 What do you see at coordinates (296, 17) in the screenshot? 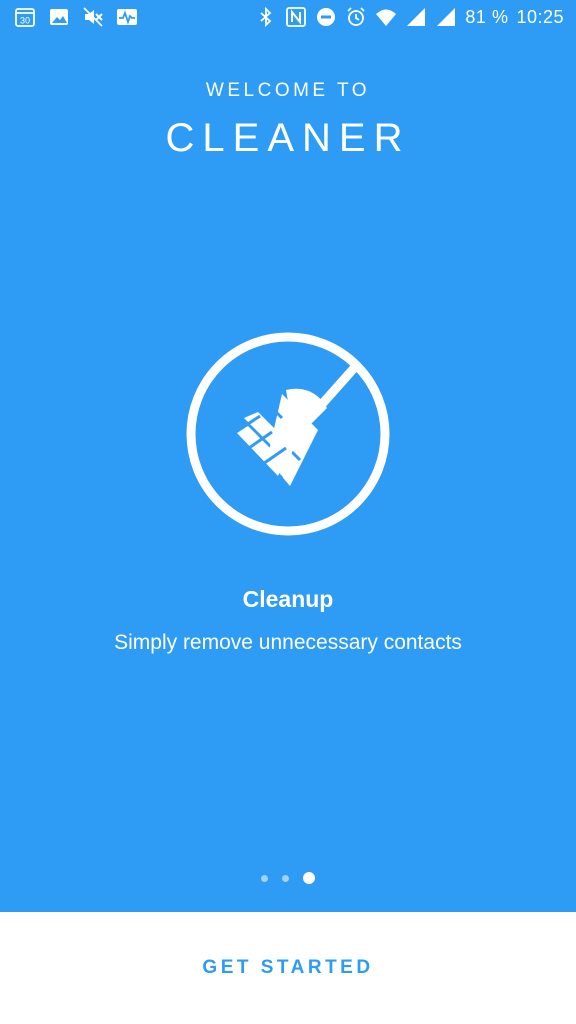
I see `nfc-icon` at bounding box center [296, 17].